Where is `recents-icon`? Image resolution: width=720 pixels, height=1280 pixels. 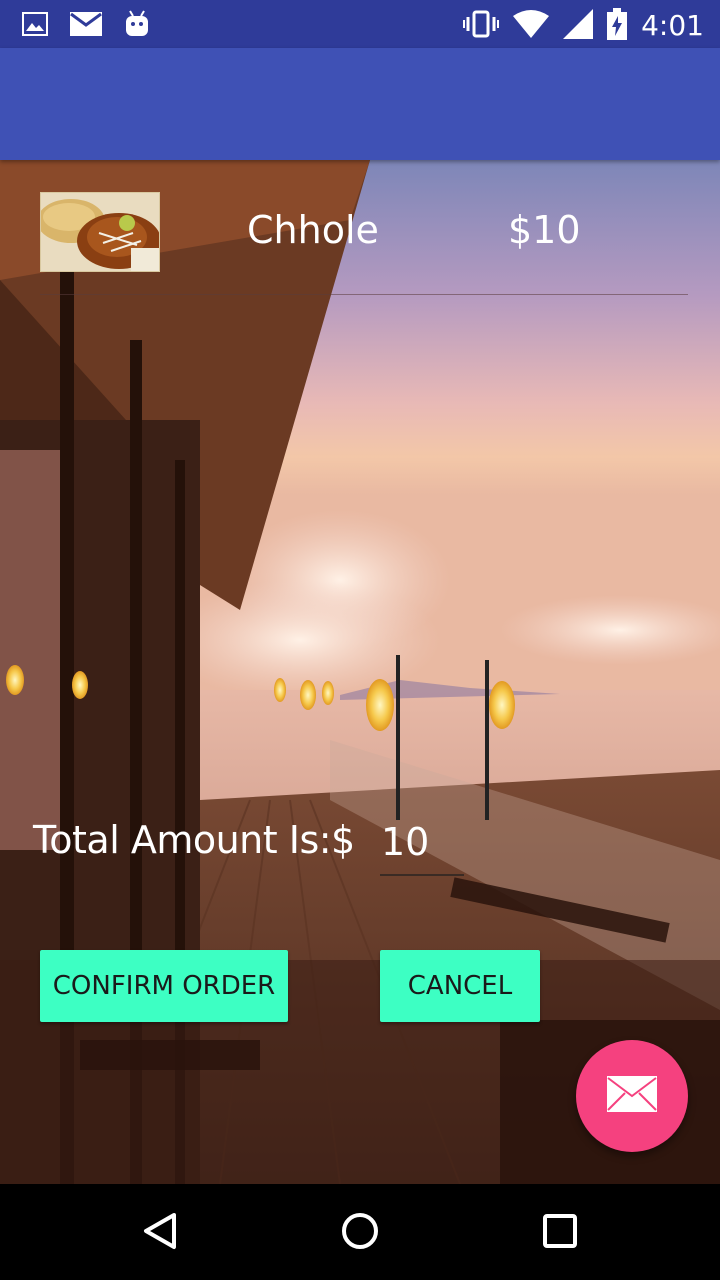 recents-icon is located at coordinates (560, 1233).